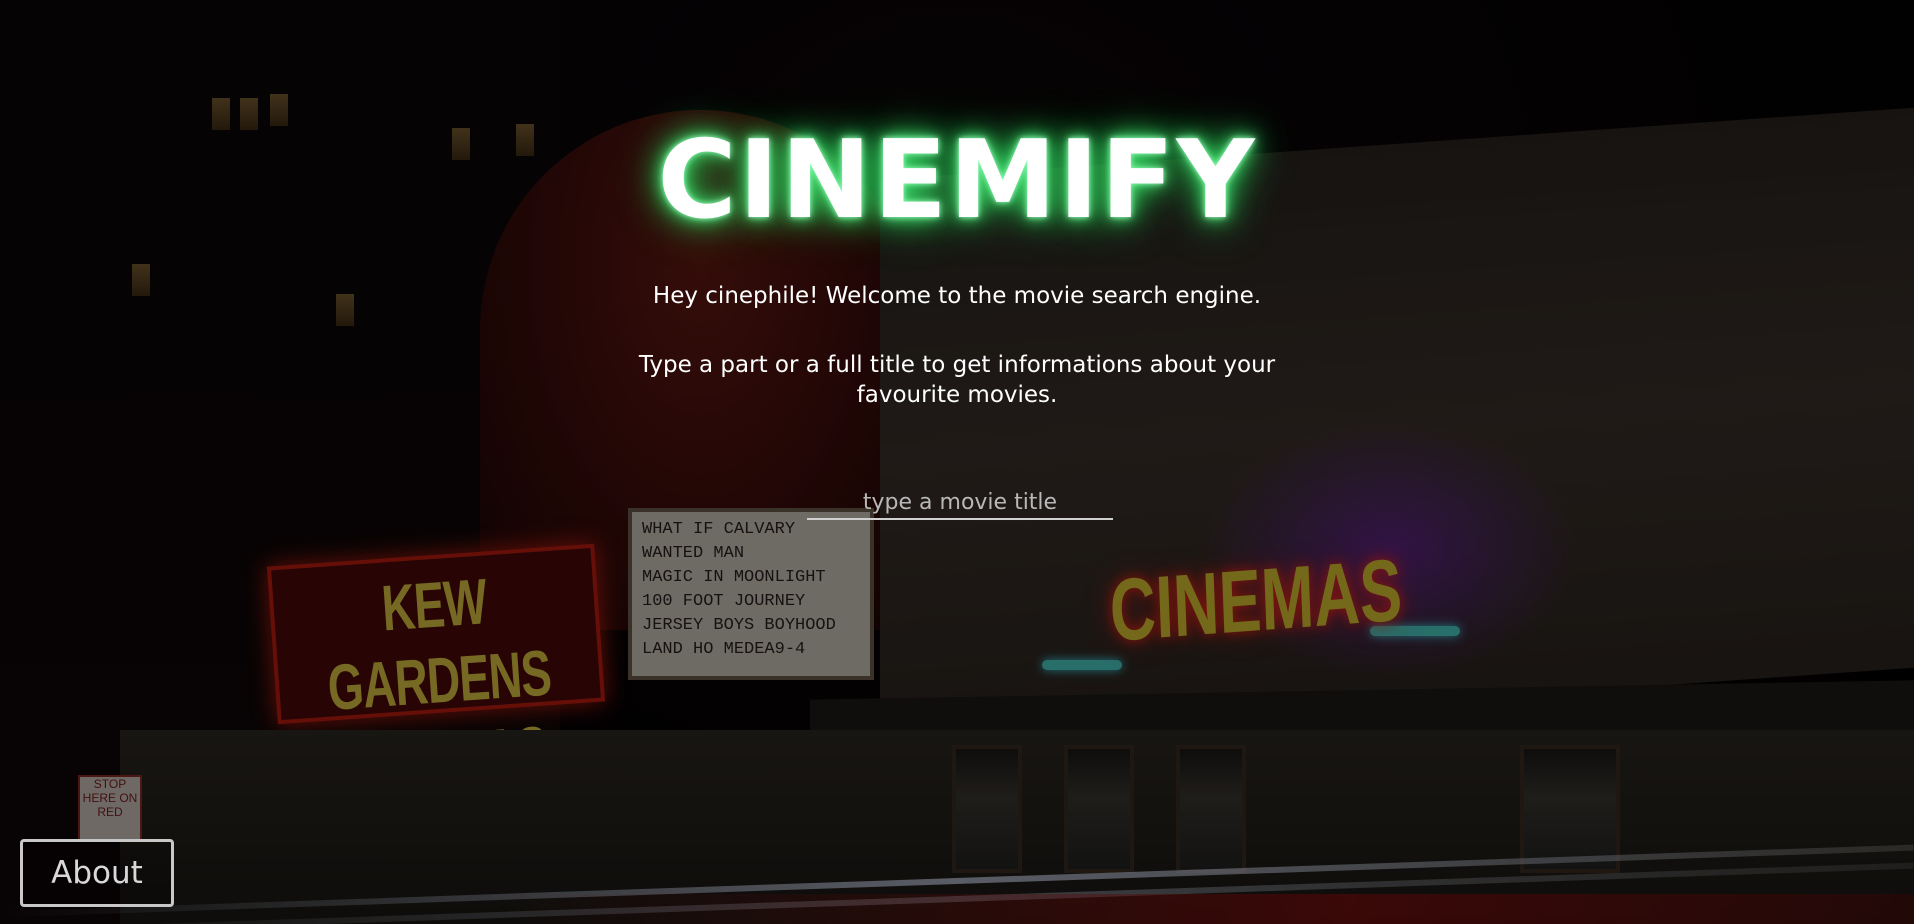 The height and width of the screenshot is (924, 1914). What do you see at coordinates (960, 503) in the screenshot?
I see `movie-search-input` at bounding box center [960, 503].